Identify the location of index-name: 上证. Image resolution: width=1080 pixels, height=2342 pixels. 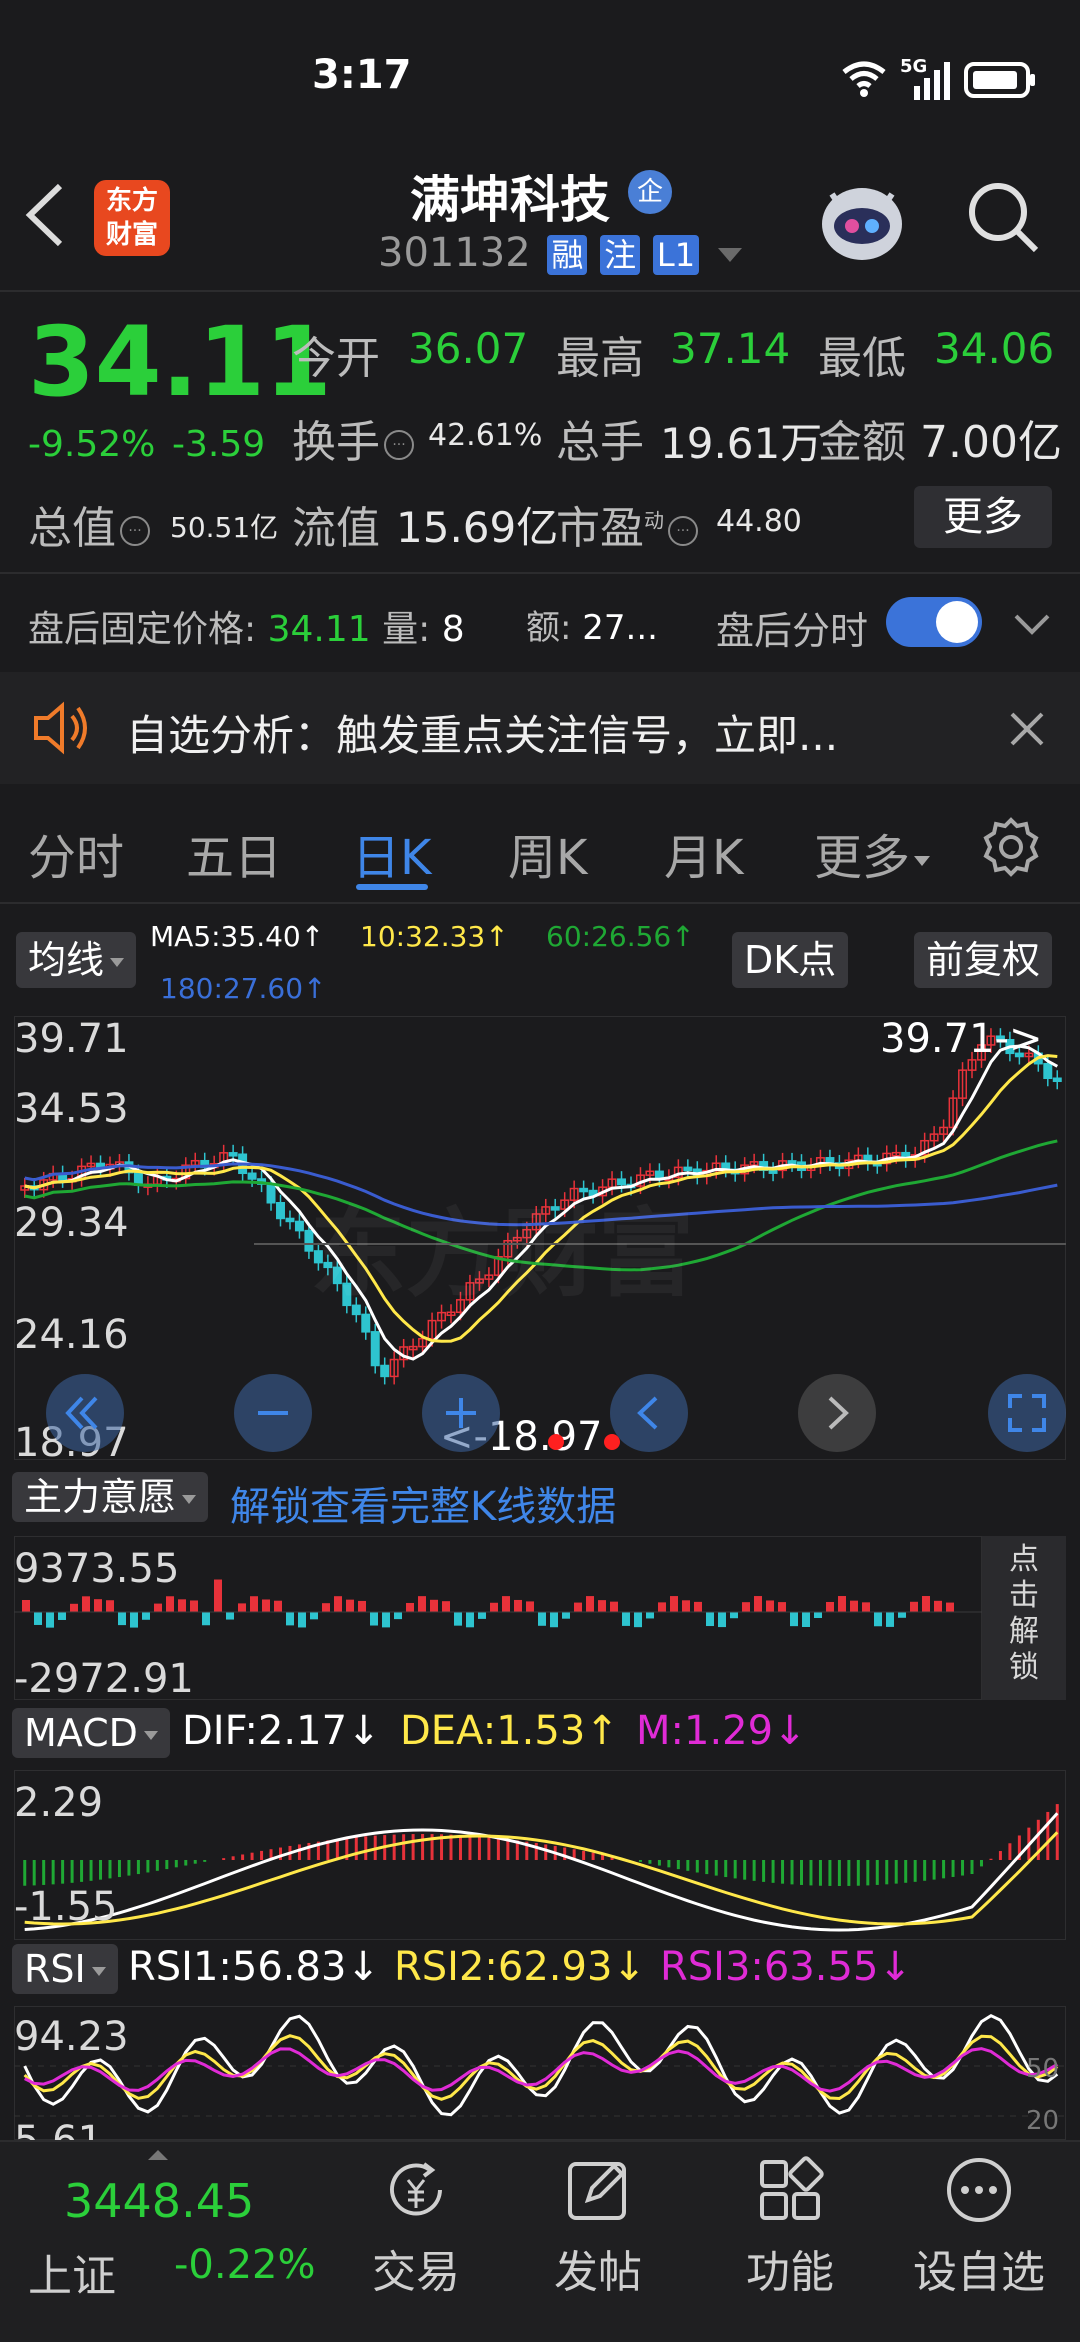
(72, 2276).